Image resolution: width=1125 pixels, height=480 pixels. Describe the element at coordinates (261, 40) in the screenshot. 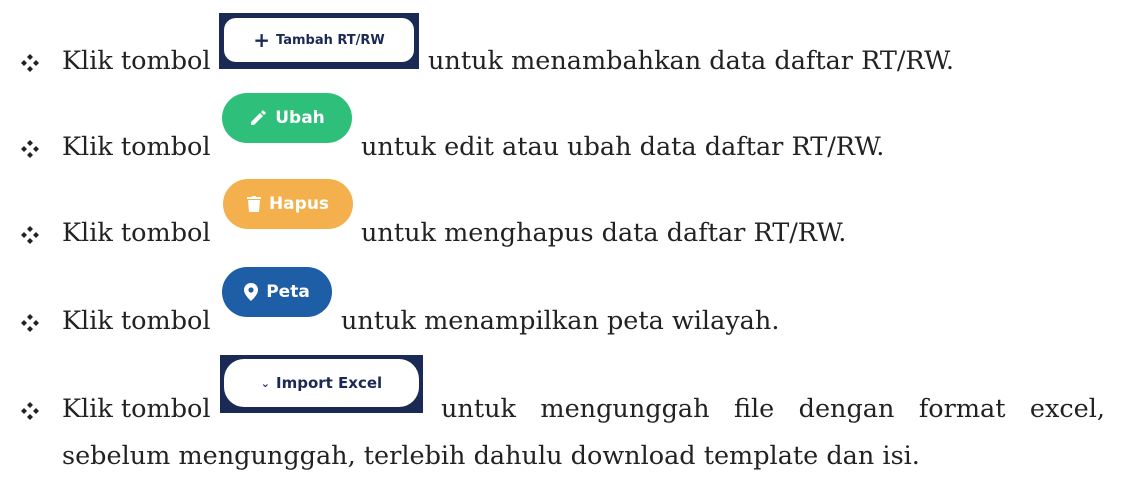

I see `plus-icon: +` at that location.